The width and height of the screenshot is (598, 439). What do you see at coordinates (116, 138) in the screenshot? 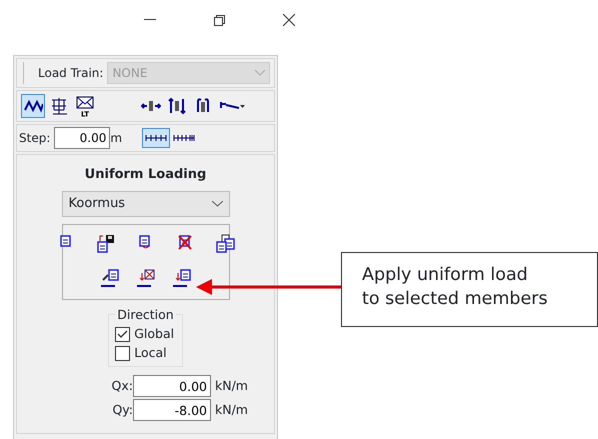
I see `unit-label: m` at bounding box center [116, 138].